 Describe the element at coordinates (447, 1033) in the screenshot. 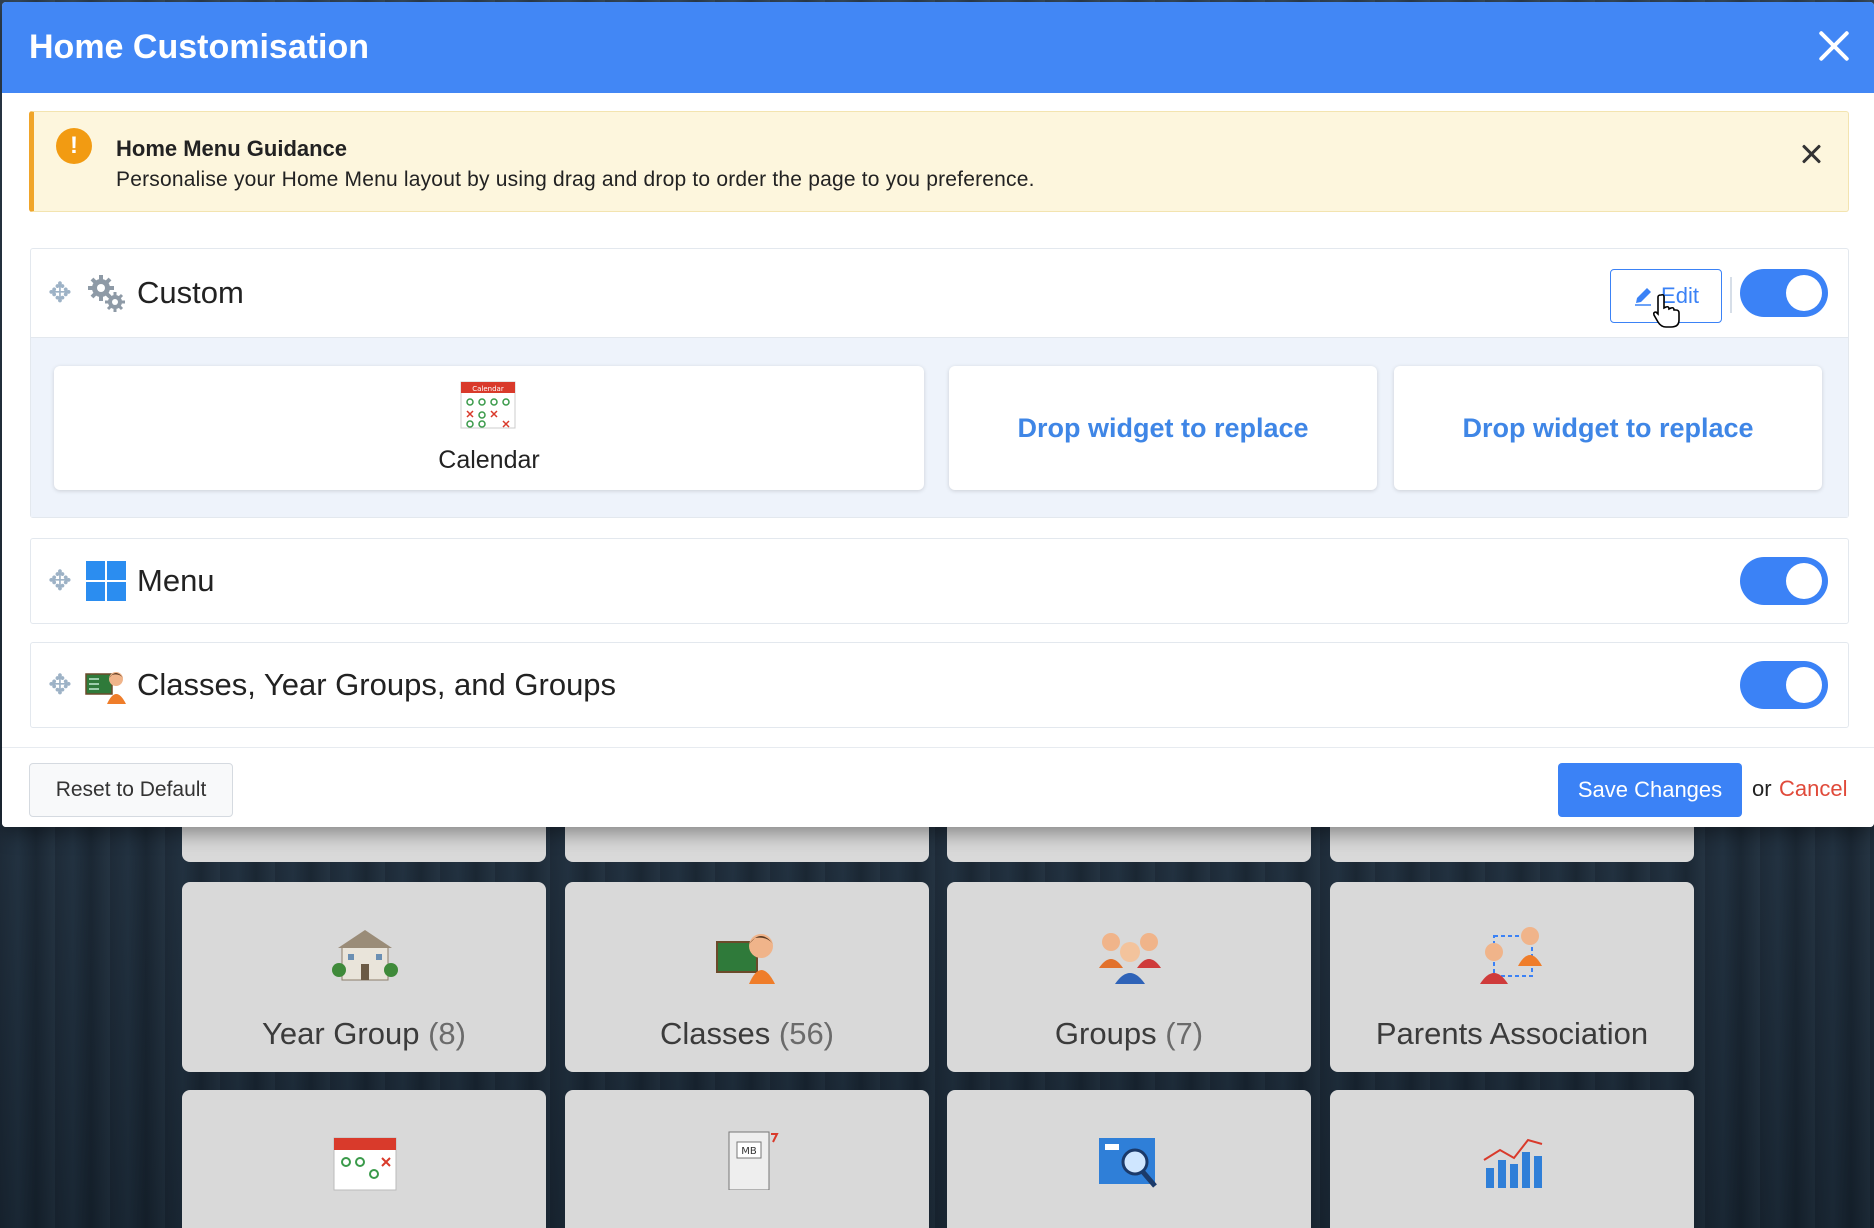

I see `tile-count: (8)` at that location.